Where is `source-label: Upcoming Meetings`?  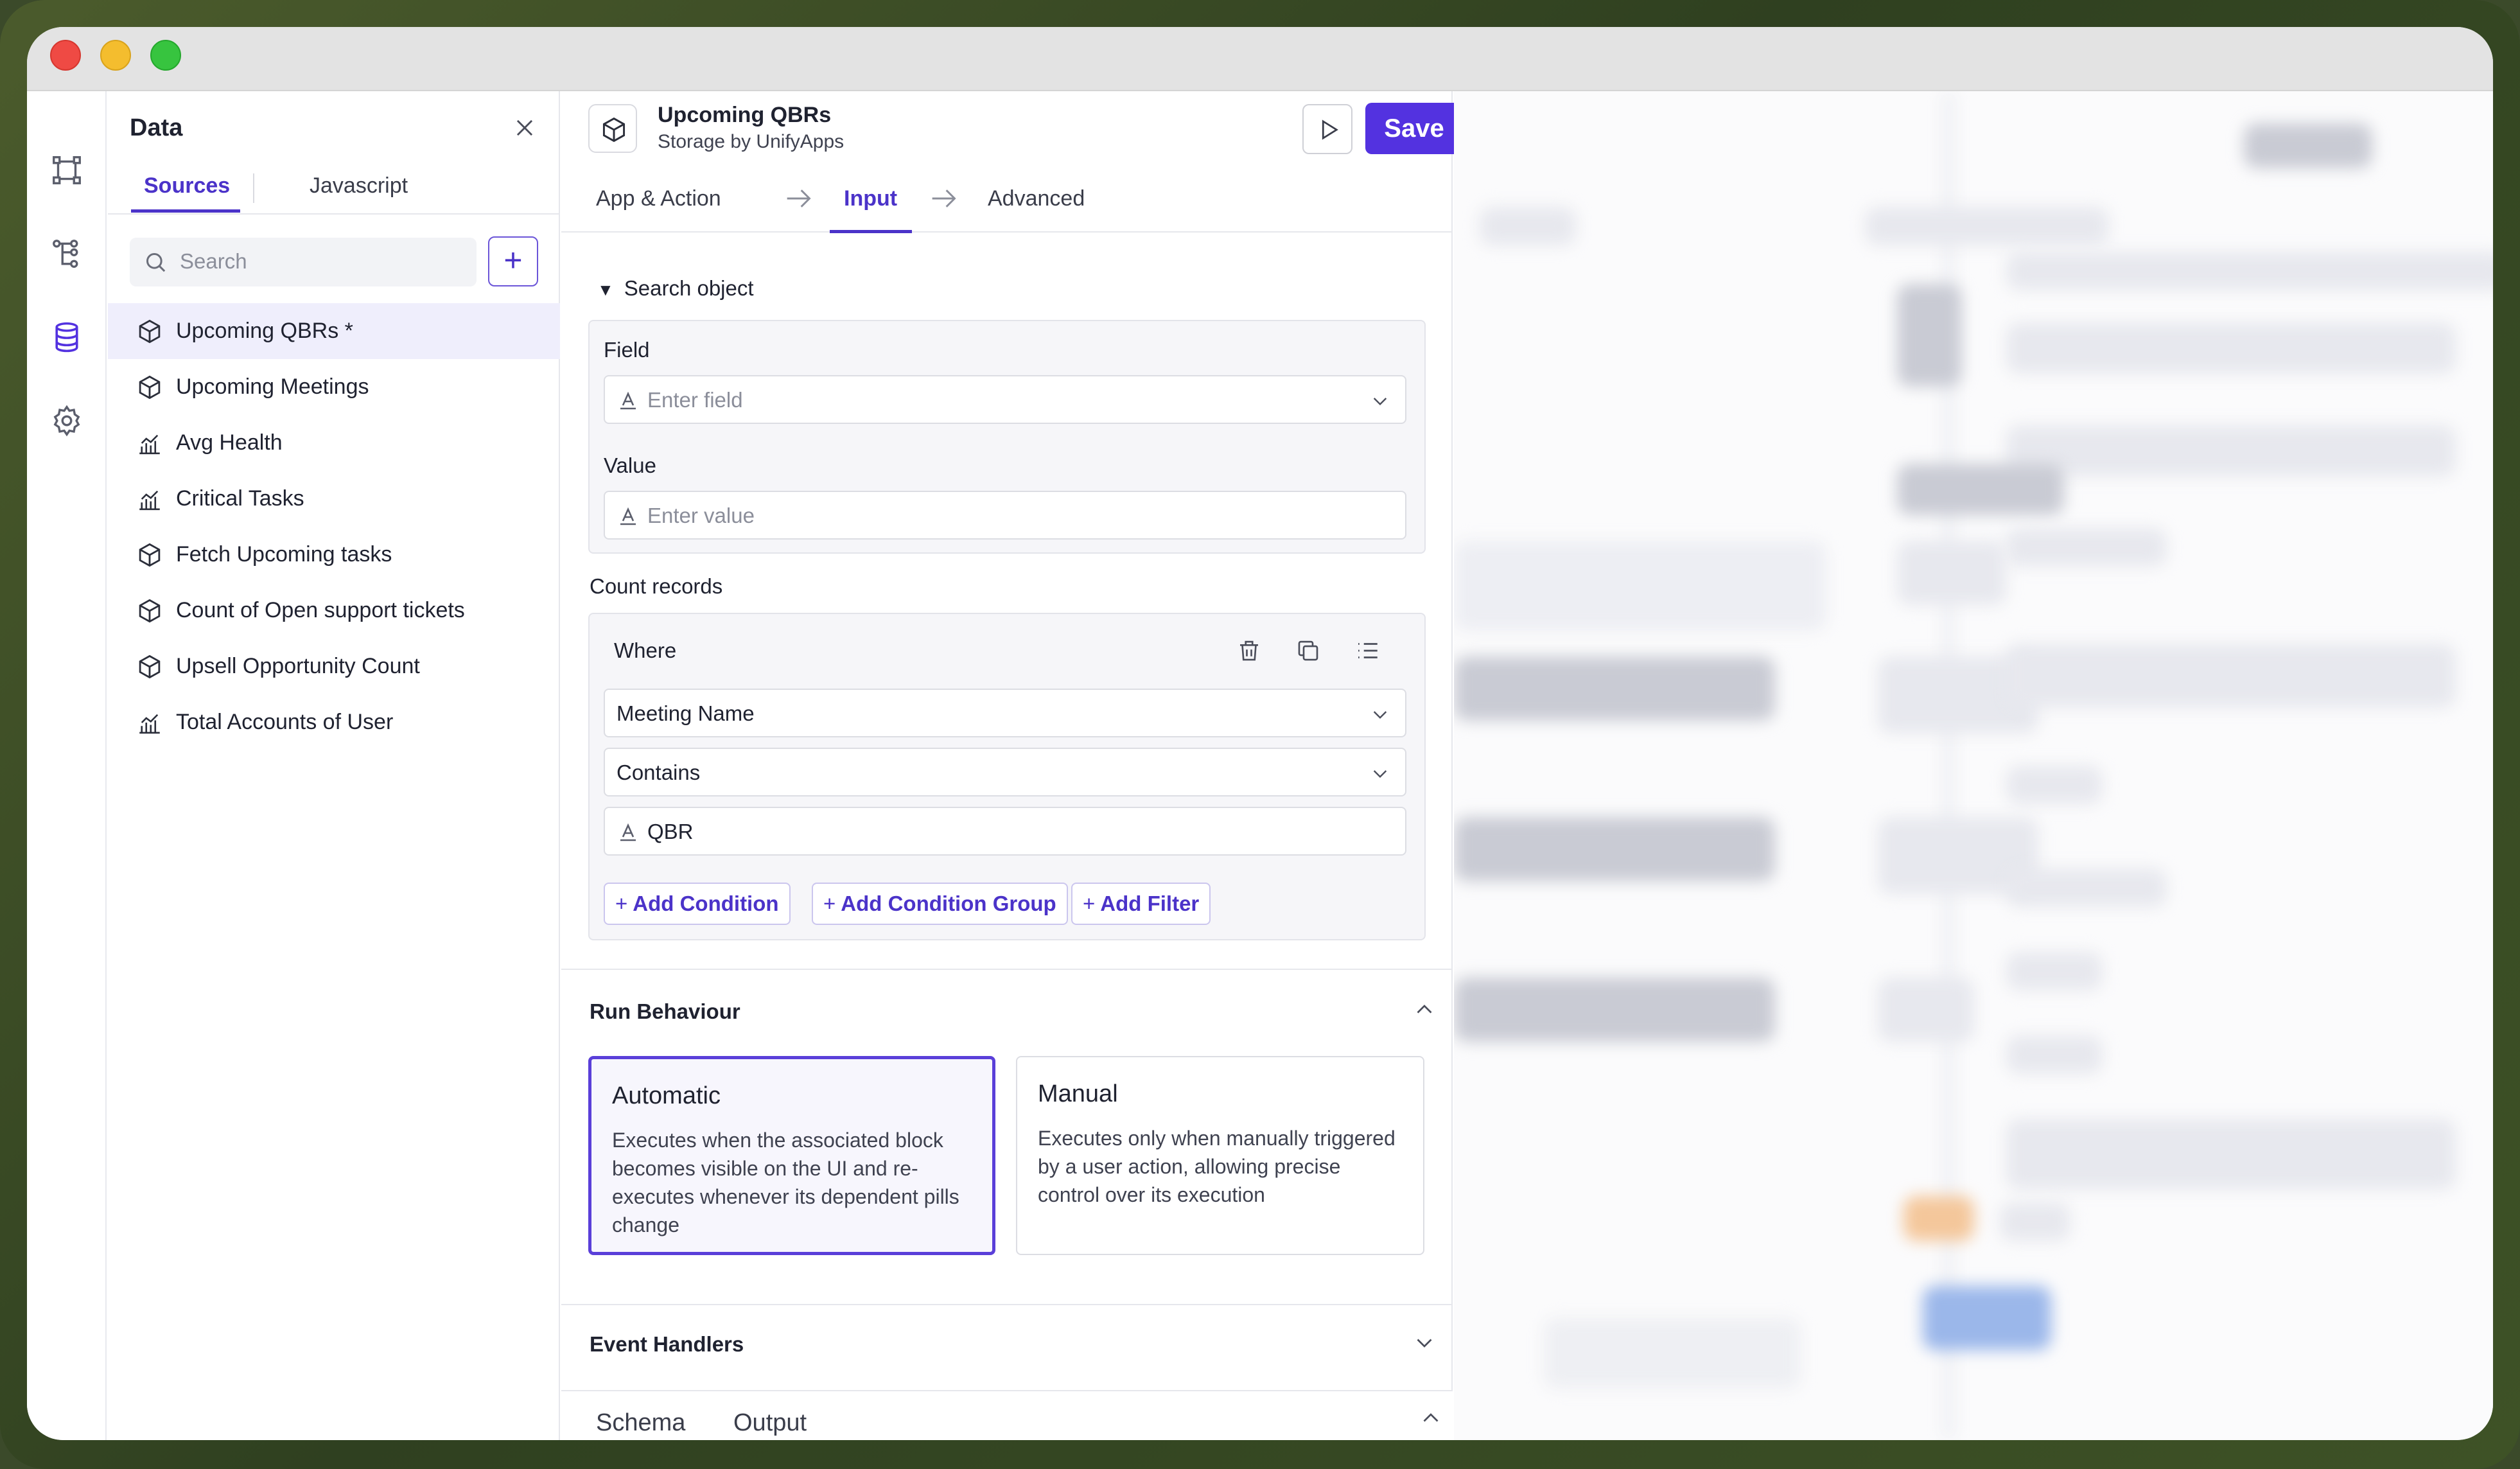
source-label: Upcoming Meetings is located at coordinates (272, 387).